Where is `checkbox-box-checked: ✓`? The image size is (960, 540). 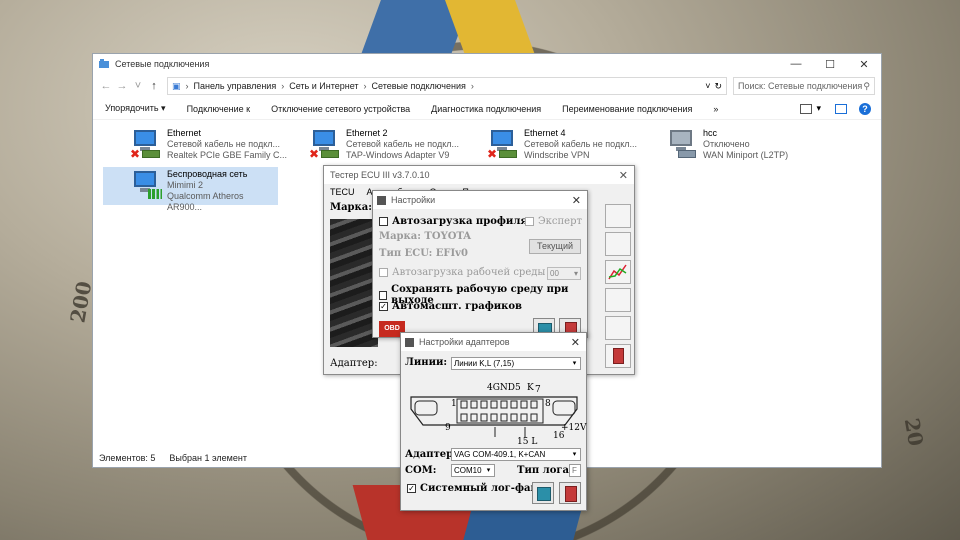
checkbox-box-checked: ✓ is located at coordinates (383, 306).